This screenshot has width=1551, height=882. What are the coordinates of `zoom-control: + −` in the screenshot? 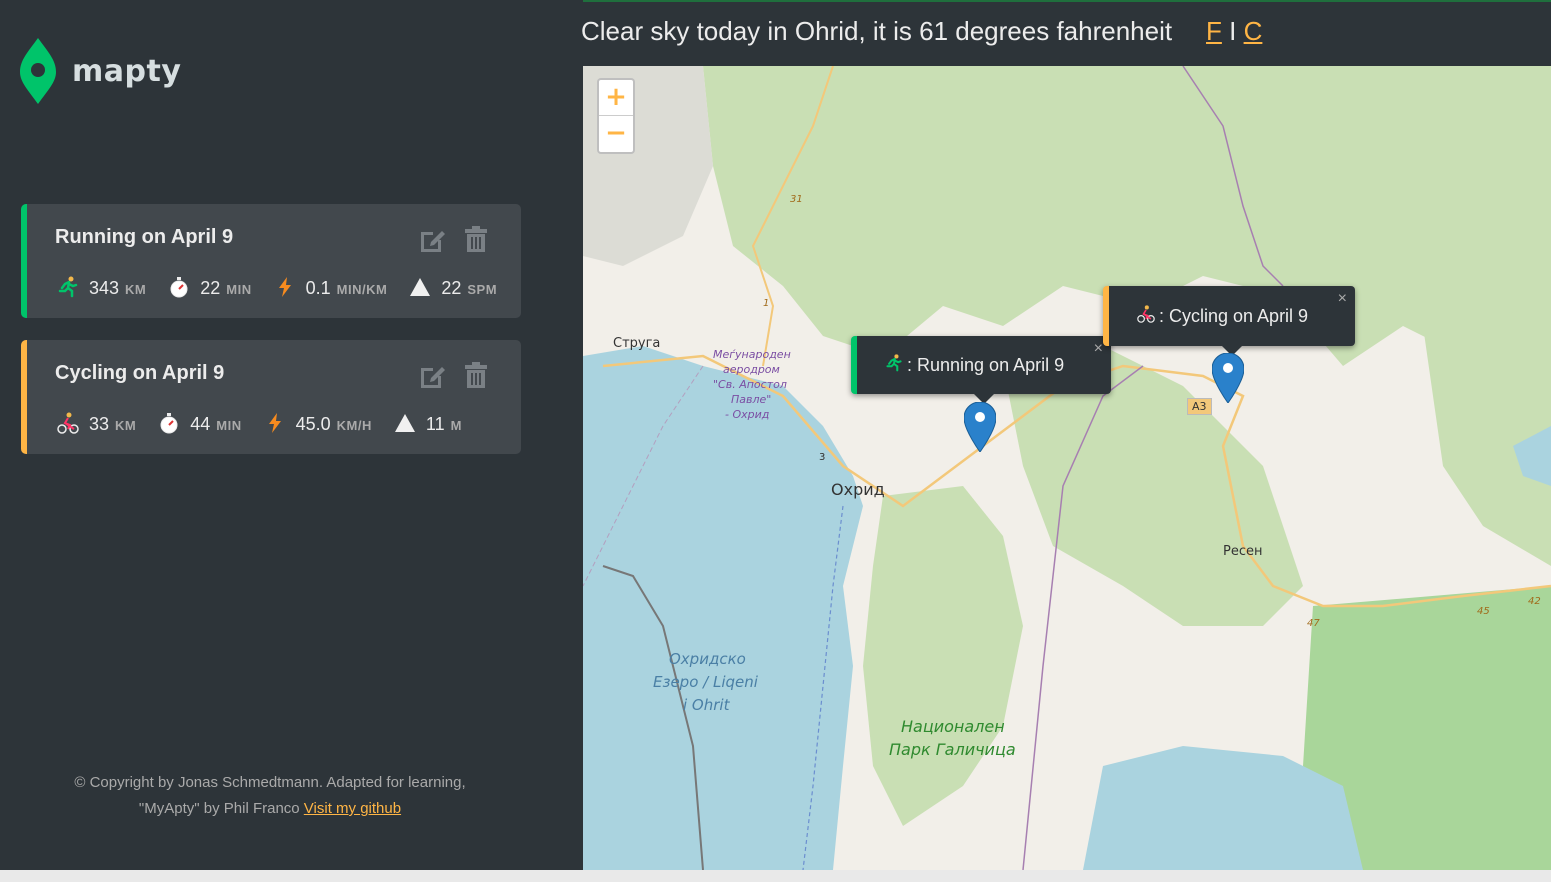 It's located at (616, 116).